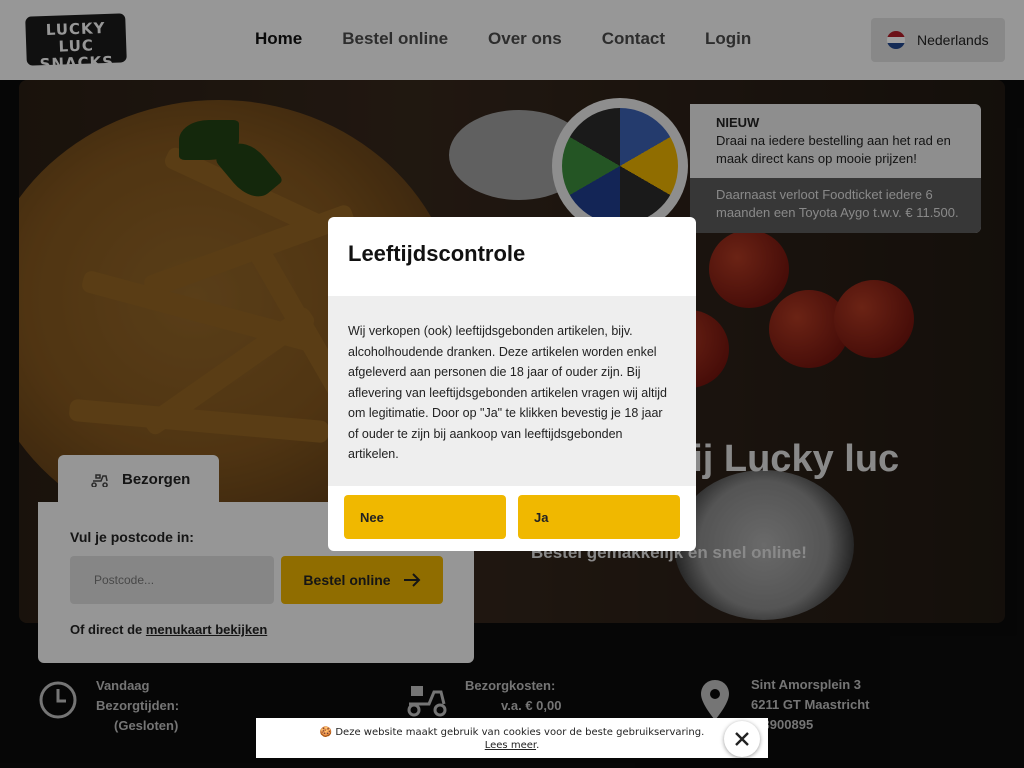  Describe the element at coordinates (510, 745) in the screenshot. I see `cookie-read-more-link: Lees meer` at that location.